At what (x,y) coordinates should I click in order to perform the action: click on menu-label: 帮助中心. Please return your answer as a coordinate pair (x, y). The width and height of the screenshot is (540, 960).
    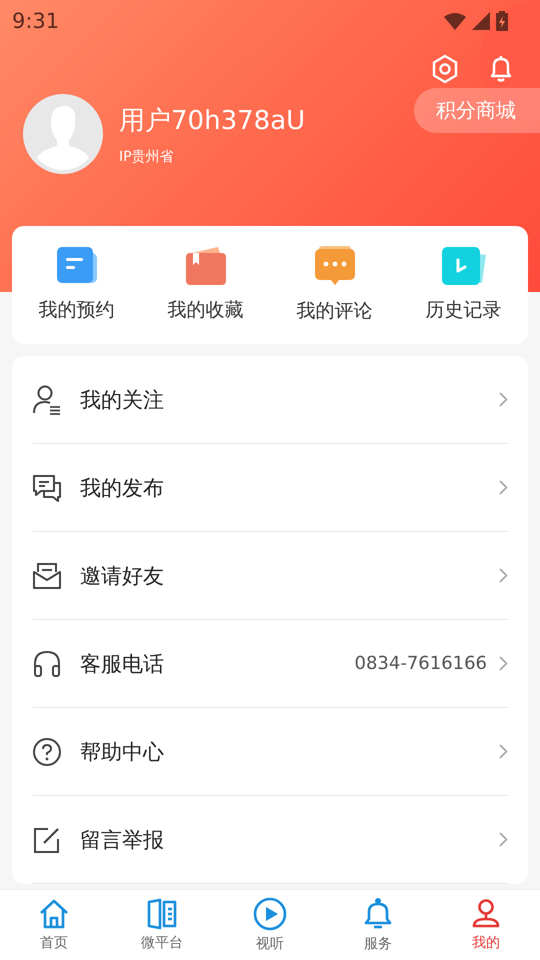
    Looking at the image, I should click on (122, 752).